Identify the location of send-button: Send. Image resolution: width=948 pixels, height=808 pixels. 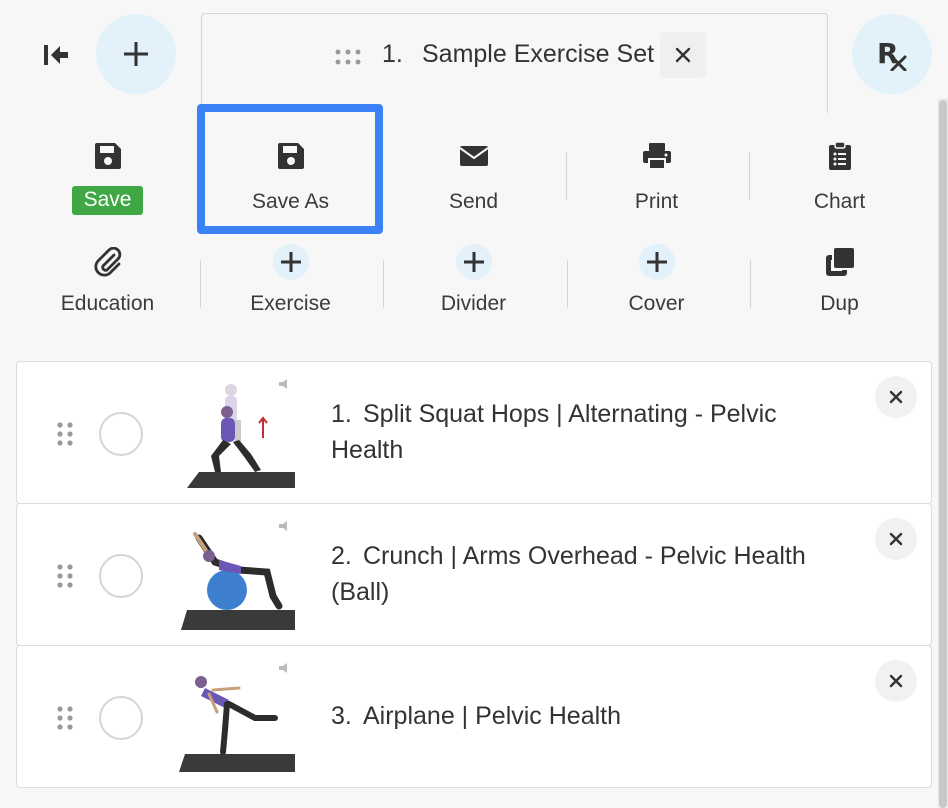
(473, 168).